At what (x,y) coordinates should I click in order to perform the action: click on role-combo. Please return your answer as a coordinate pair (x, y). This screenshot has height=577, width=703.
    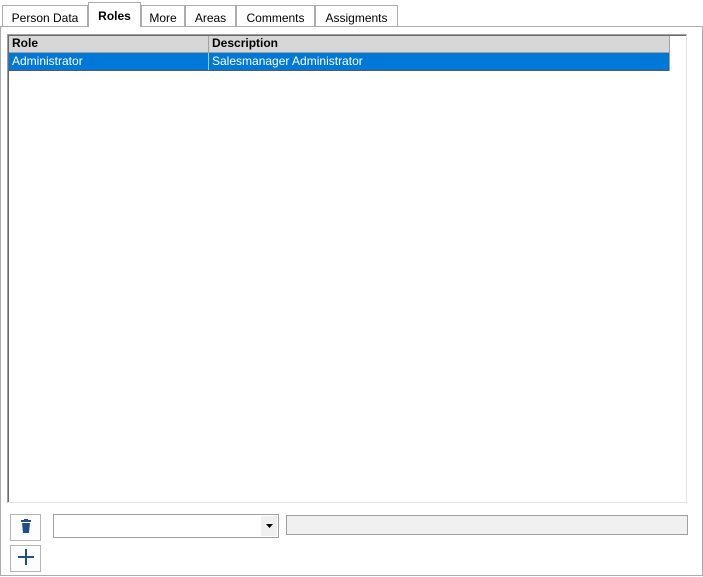
    Looking at the image, I should click on (166, 526).